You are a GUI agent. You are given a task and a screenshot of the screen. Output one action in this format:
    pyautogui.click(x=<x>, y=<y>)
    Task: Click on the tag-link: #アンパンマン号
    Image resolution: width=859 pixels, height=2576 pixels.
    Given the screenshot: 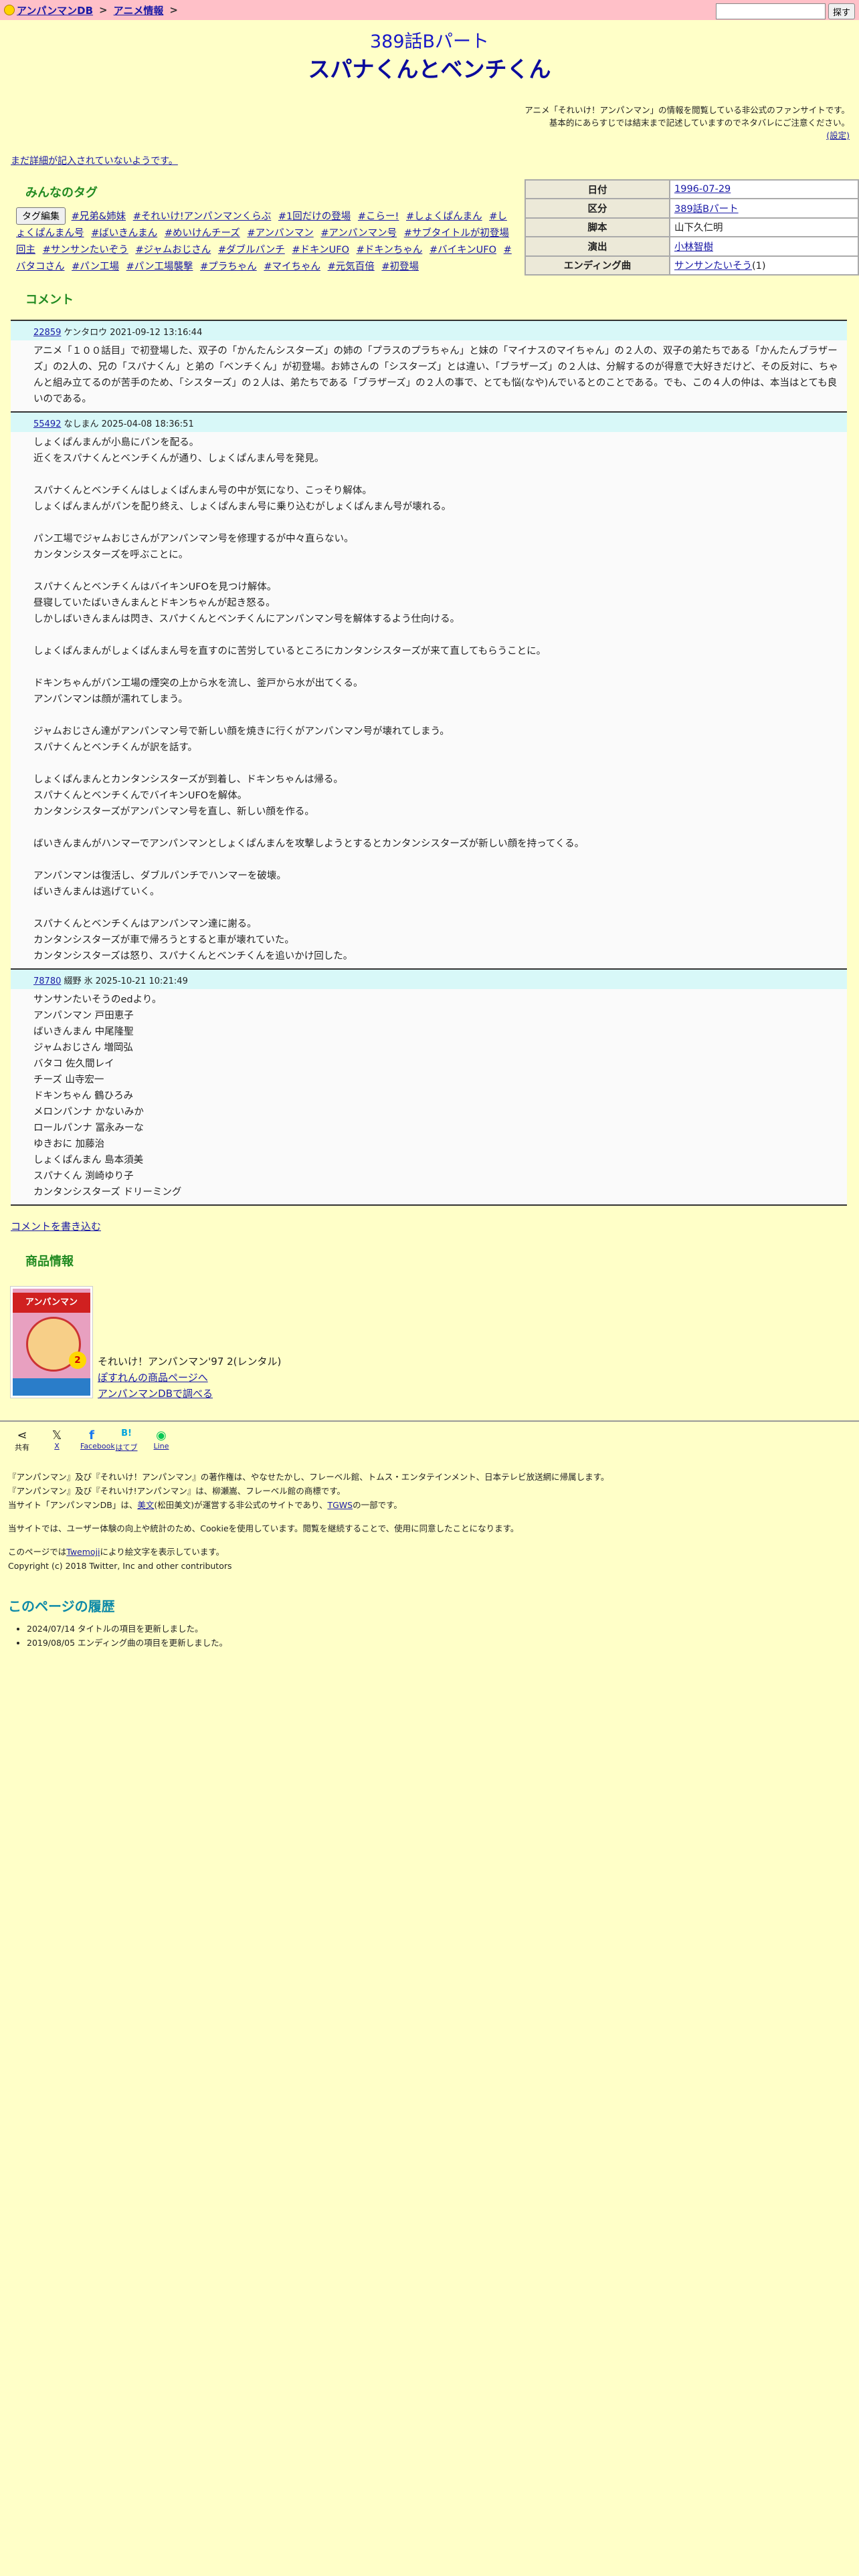 What is the action you would take?
    pyautogui.click(x=358, y=234)
    